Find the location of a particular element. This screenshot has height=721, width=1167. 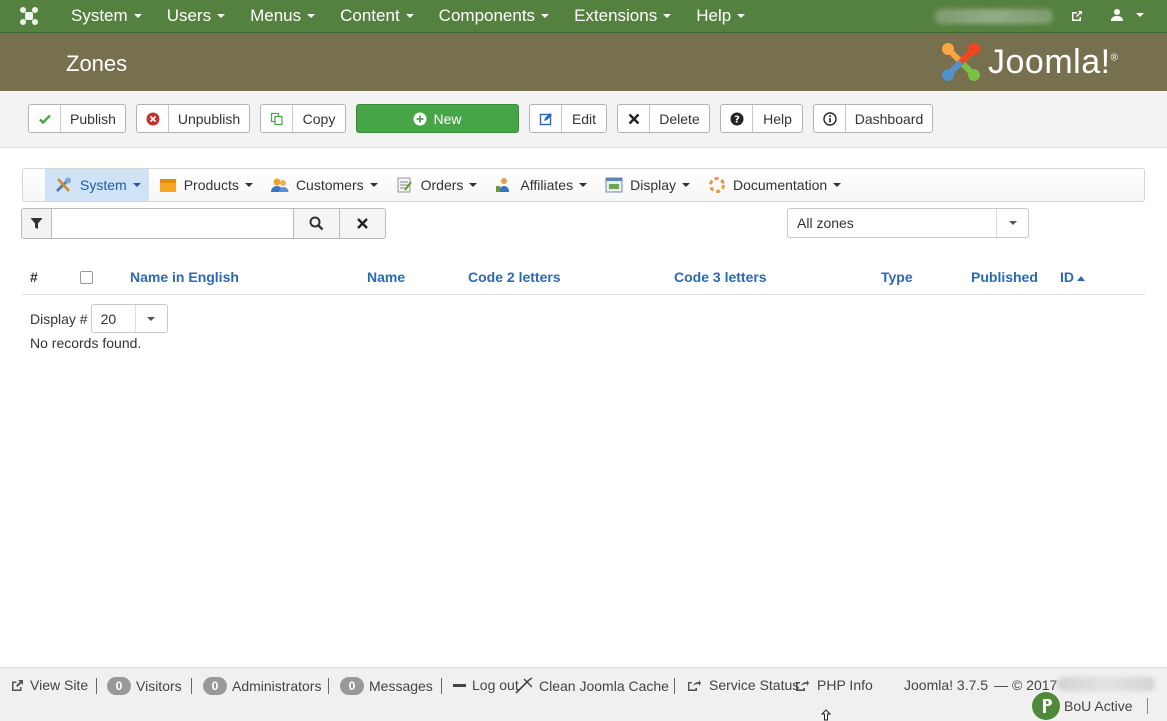

user-icon is located at coordinates (1117, 15).